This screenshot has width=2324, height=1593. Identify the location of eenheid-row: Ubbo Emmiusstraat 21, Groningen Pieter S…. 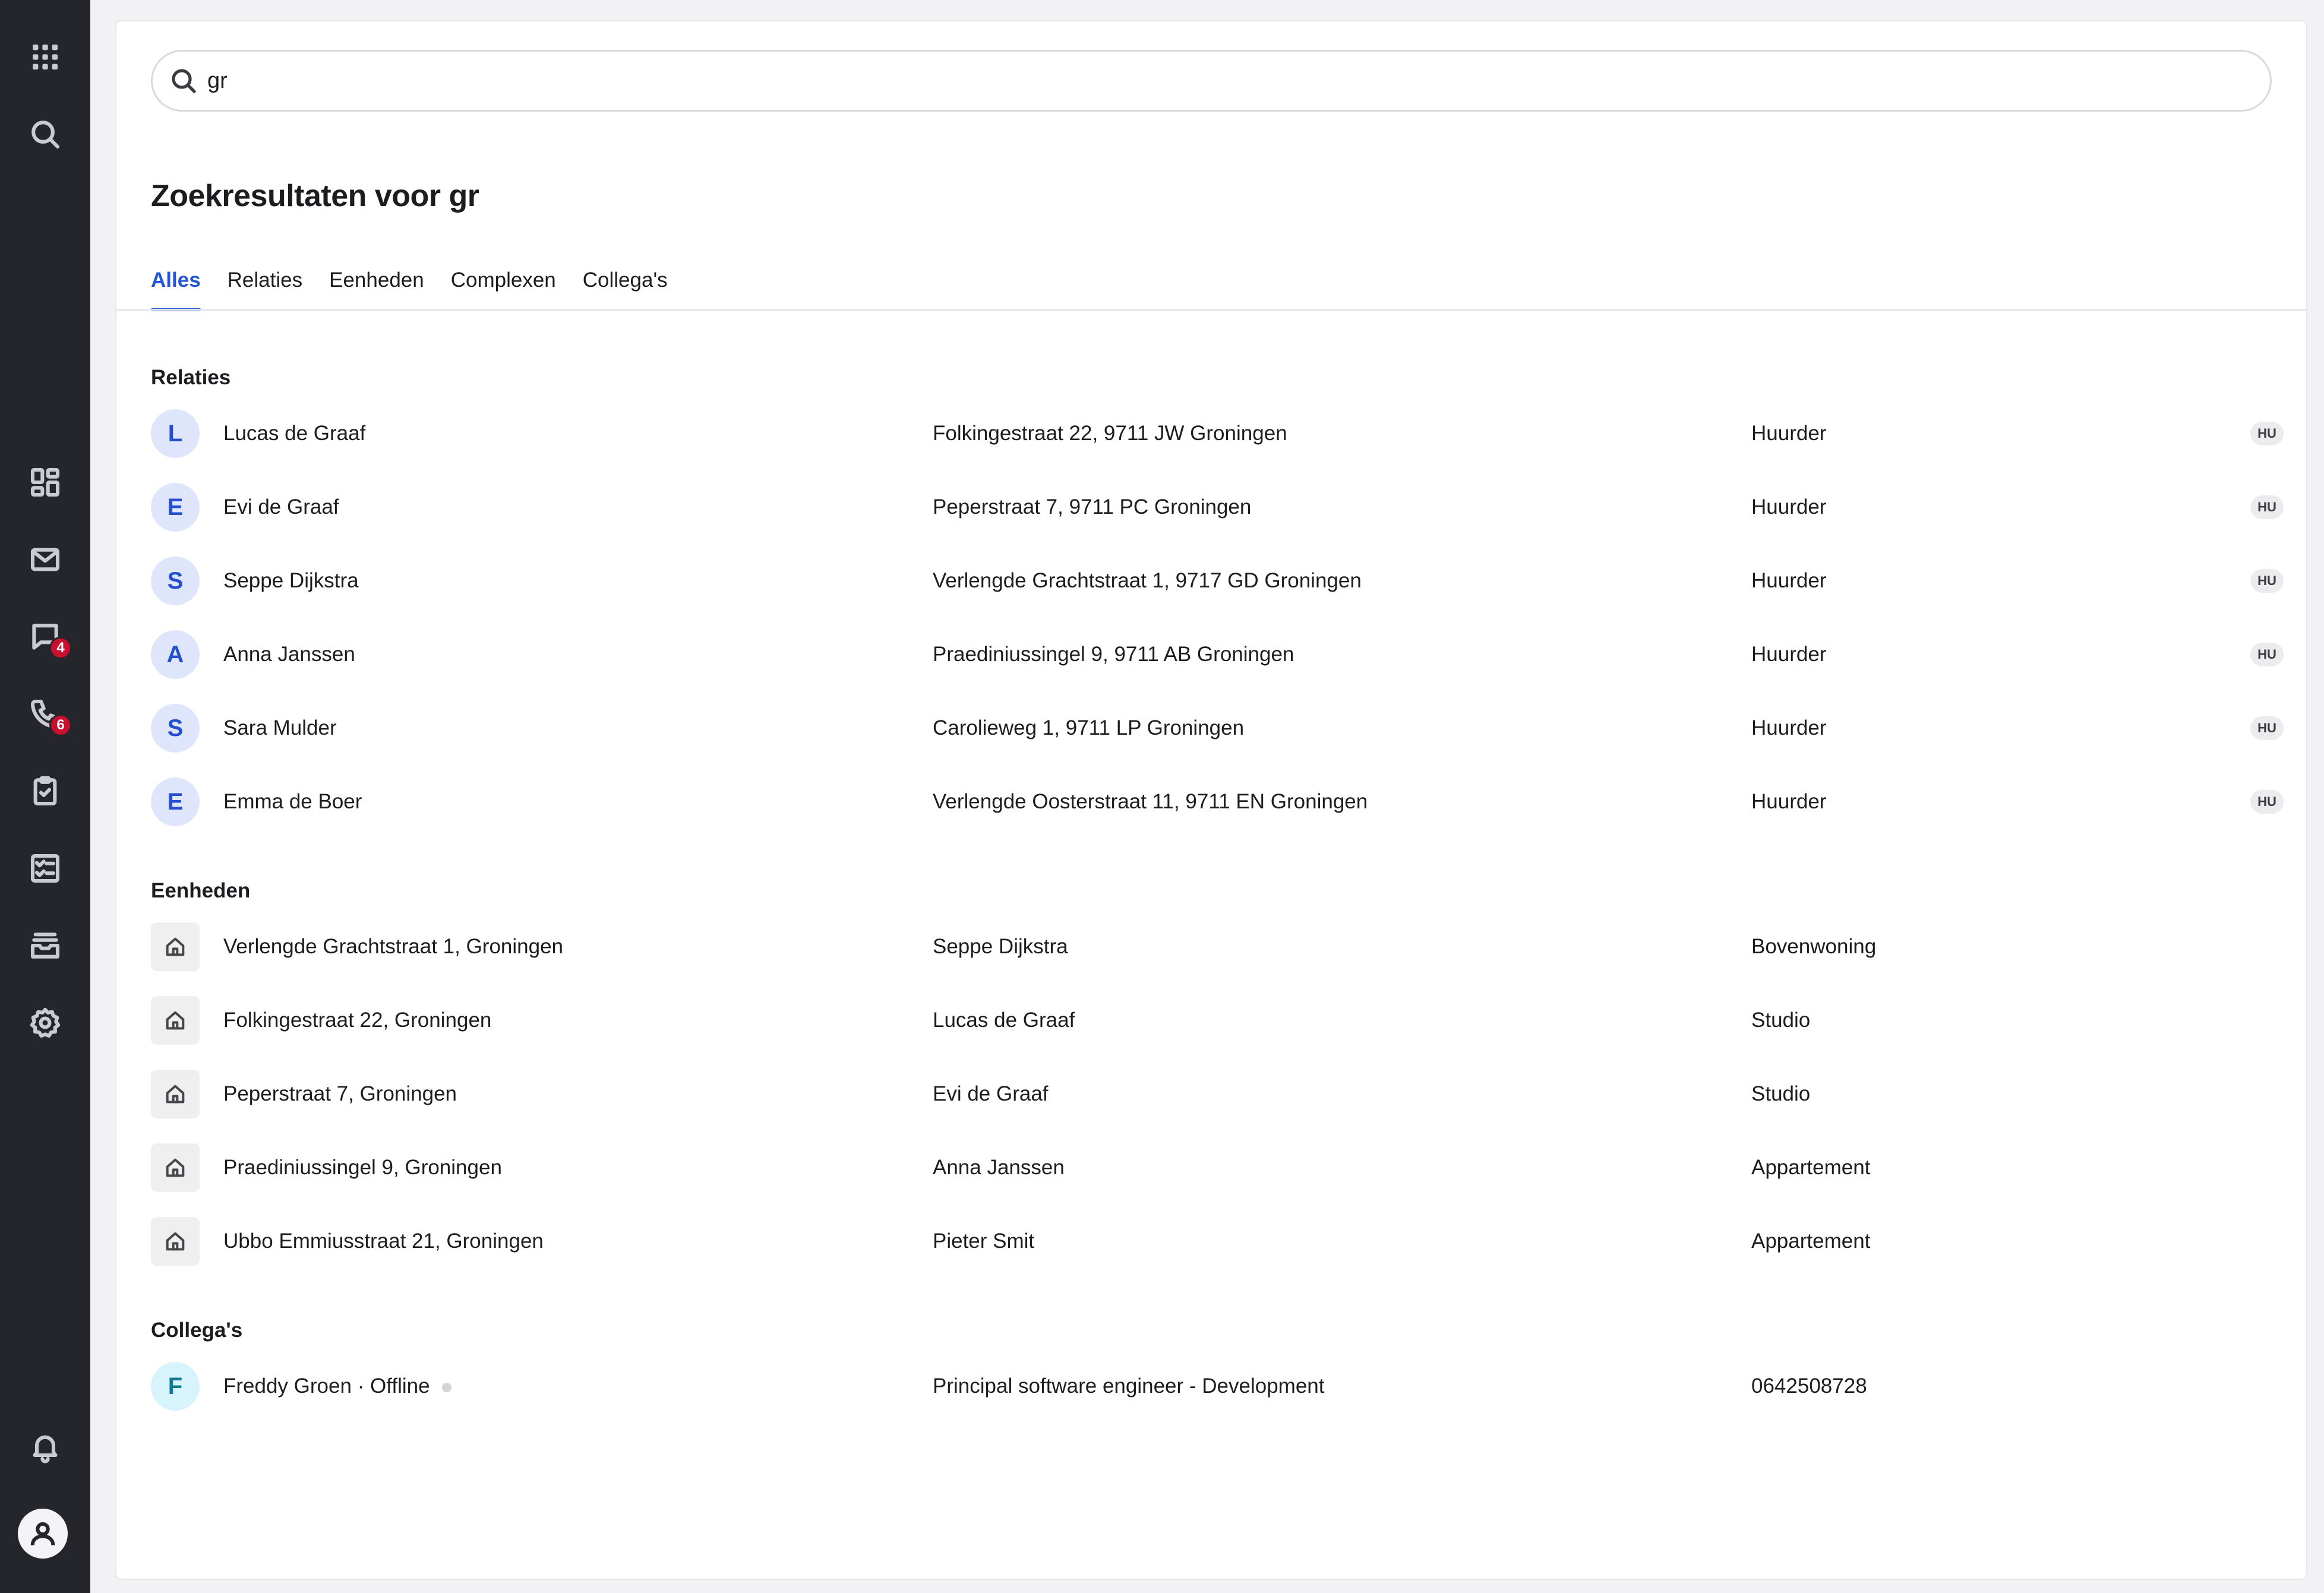
(1217, 1241).